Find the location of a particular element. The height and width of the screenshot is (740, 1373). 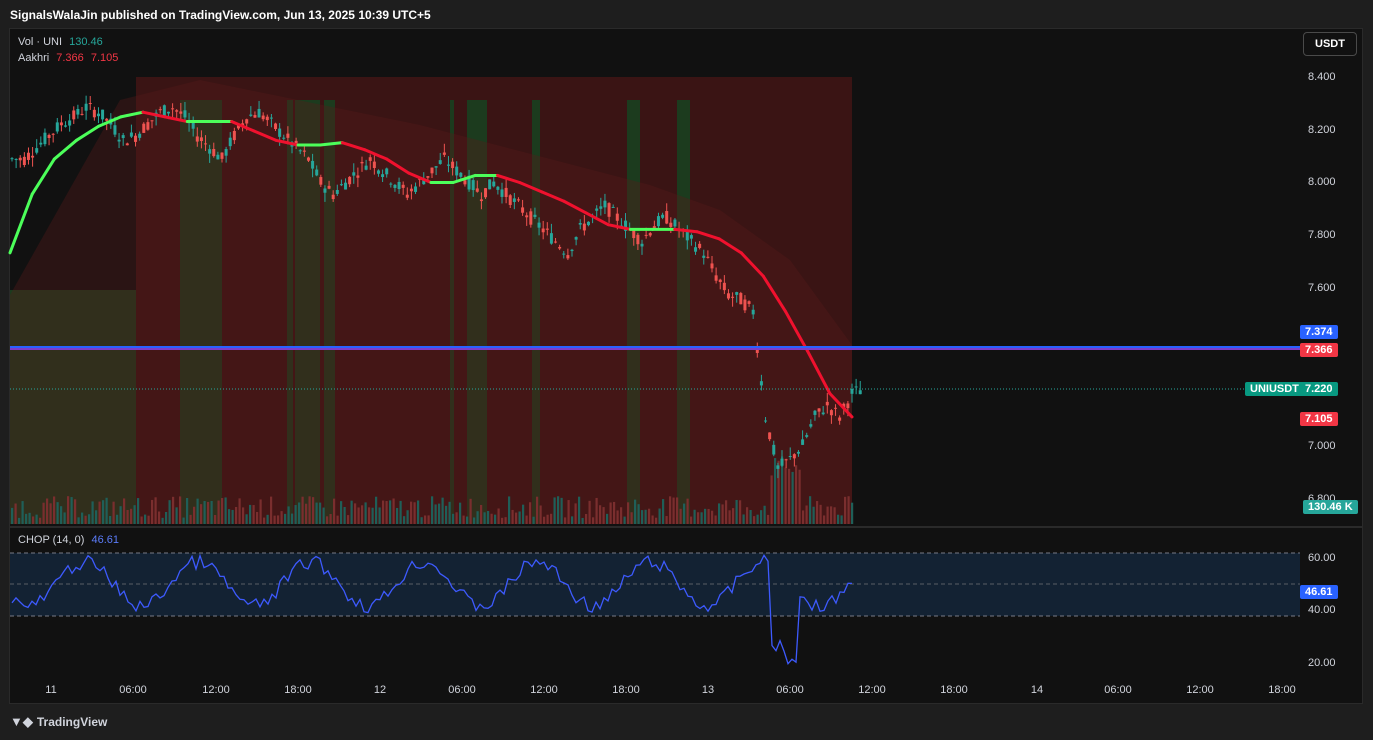

currency-button: USDT is located at coordinates (1330, 44).